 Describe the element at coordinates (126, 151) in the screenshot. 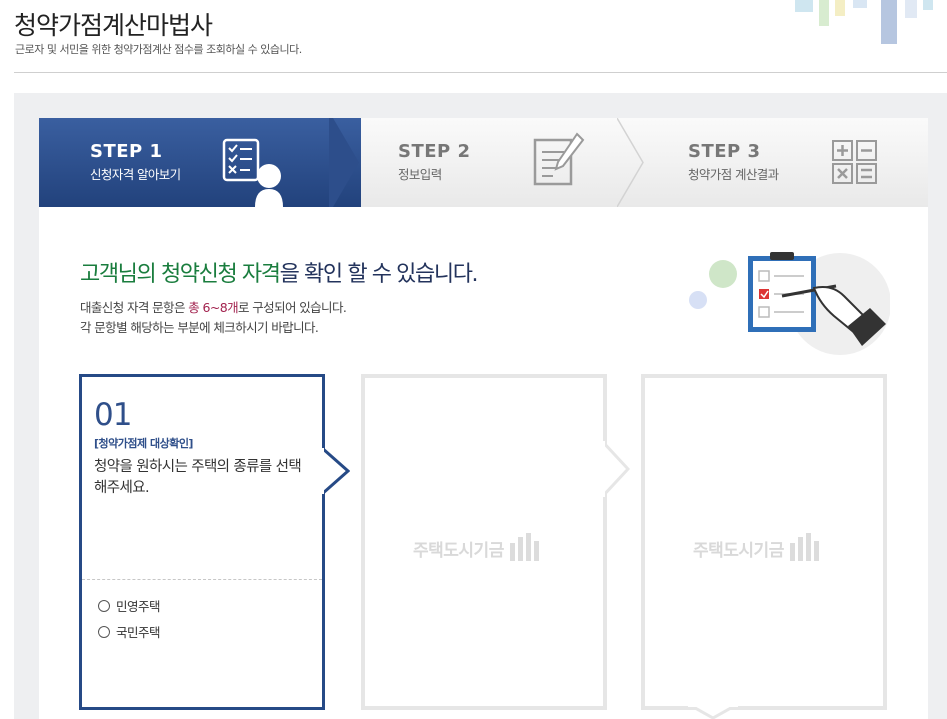

I see `step-1-title: STEP 1` at that location.